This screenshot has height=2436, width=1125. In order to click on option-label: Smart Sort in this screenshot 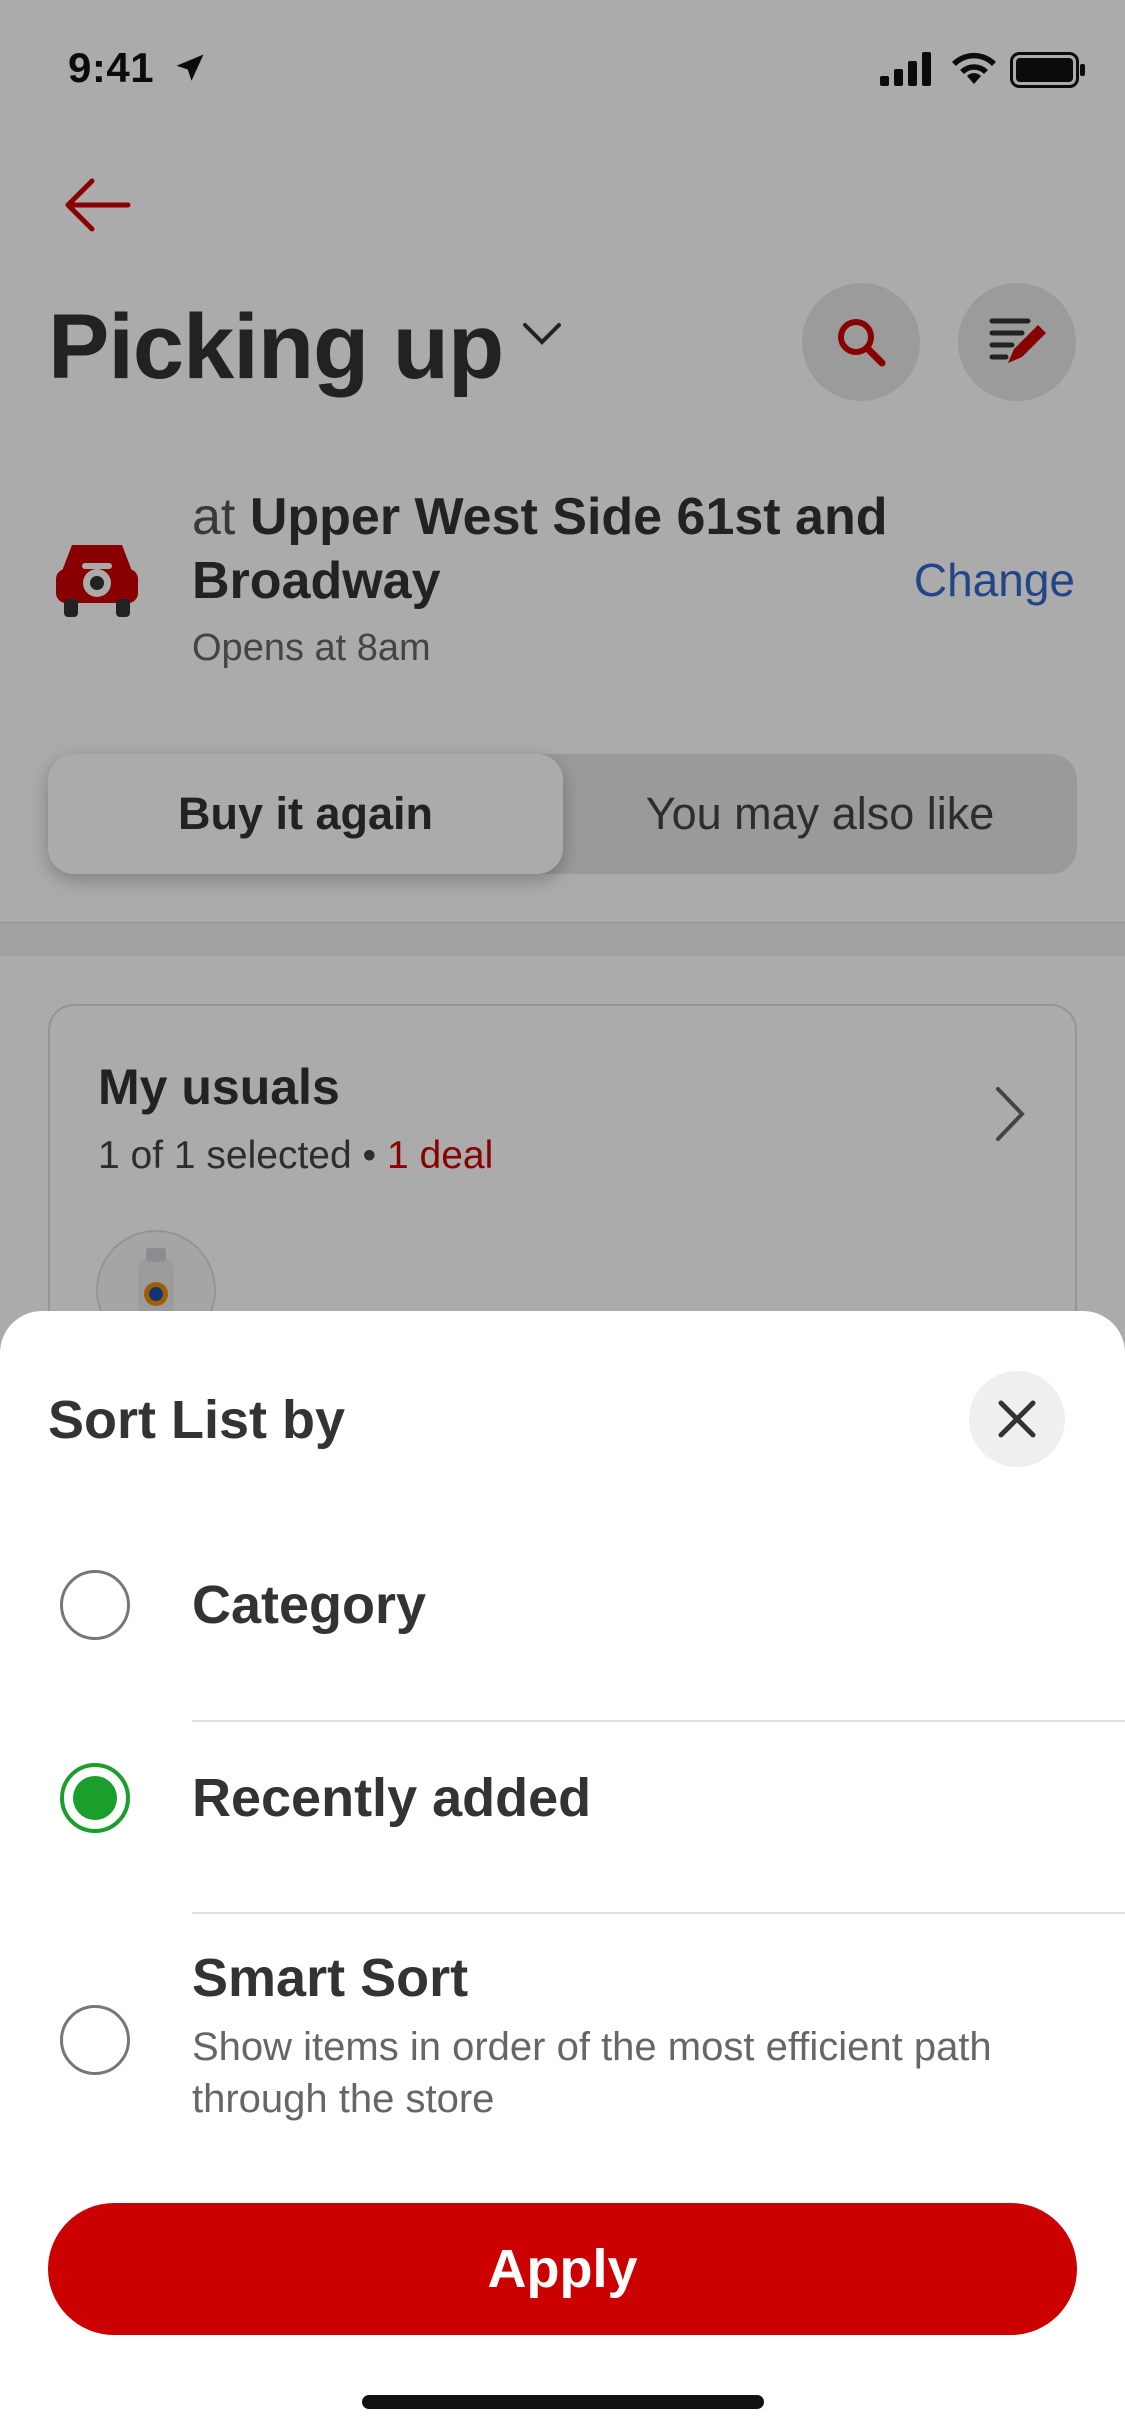, I will do `click(330, 1978)`.